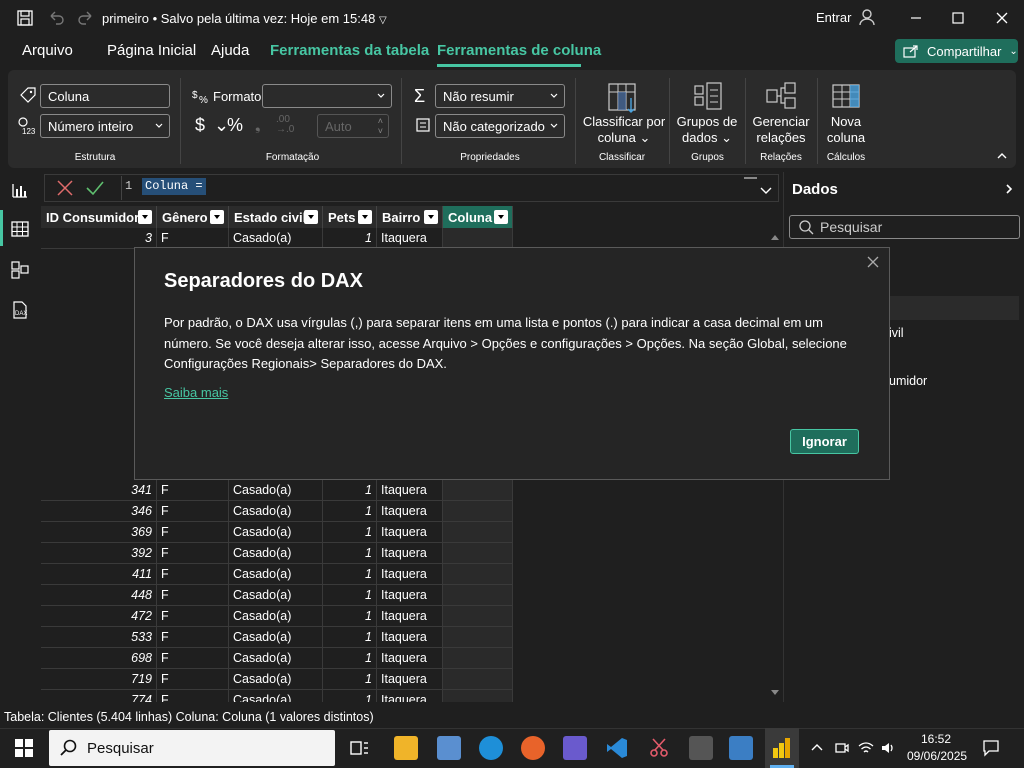 This screenshot has height=768, width=1024. What do you see at coordinates (99, 658) in the screenshot?
I see `cell-id: 698` at bounding box center [99, 658].